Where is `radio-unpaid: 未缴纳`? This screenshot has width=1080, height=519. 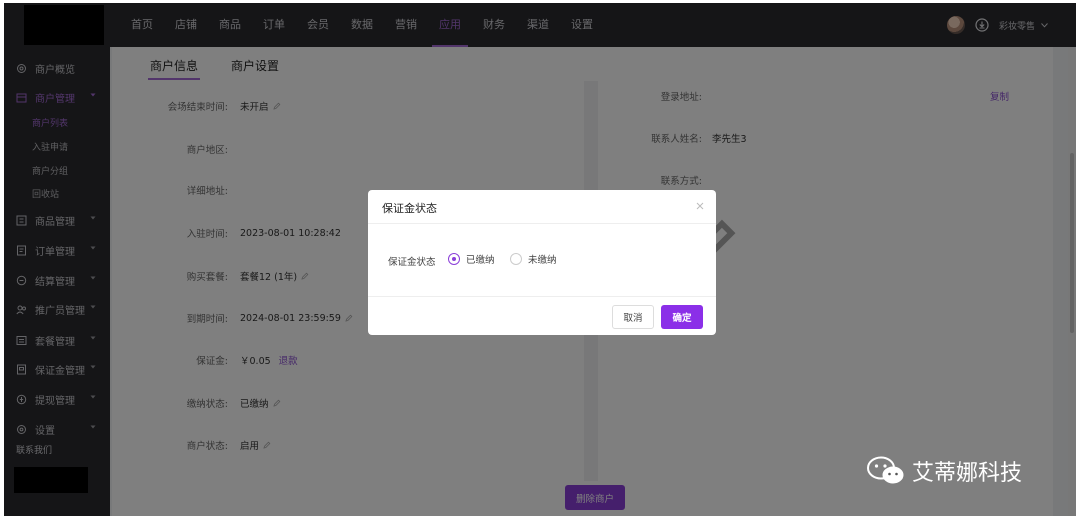
radio-unpaid: 未缴纳 is located at coordinates (533, 259).